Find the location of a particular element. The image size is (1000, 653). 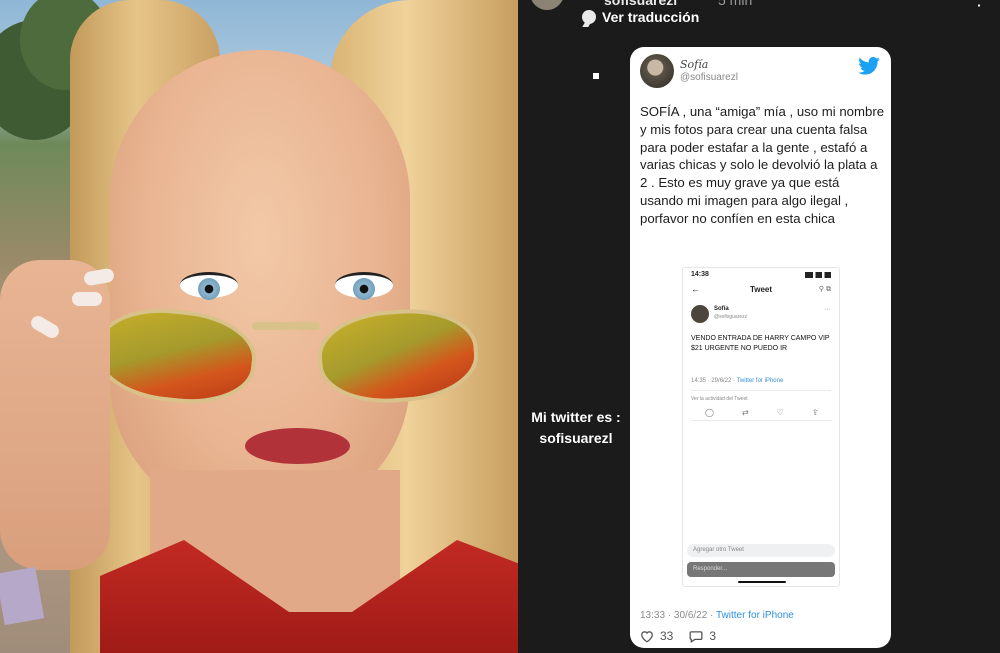

reply-bubble-icon is located at coordinates (696, 636).